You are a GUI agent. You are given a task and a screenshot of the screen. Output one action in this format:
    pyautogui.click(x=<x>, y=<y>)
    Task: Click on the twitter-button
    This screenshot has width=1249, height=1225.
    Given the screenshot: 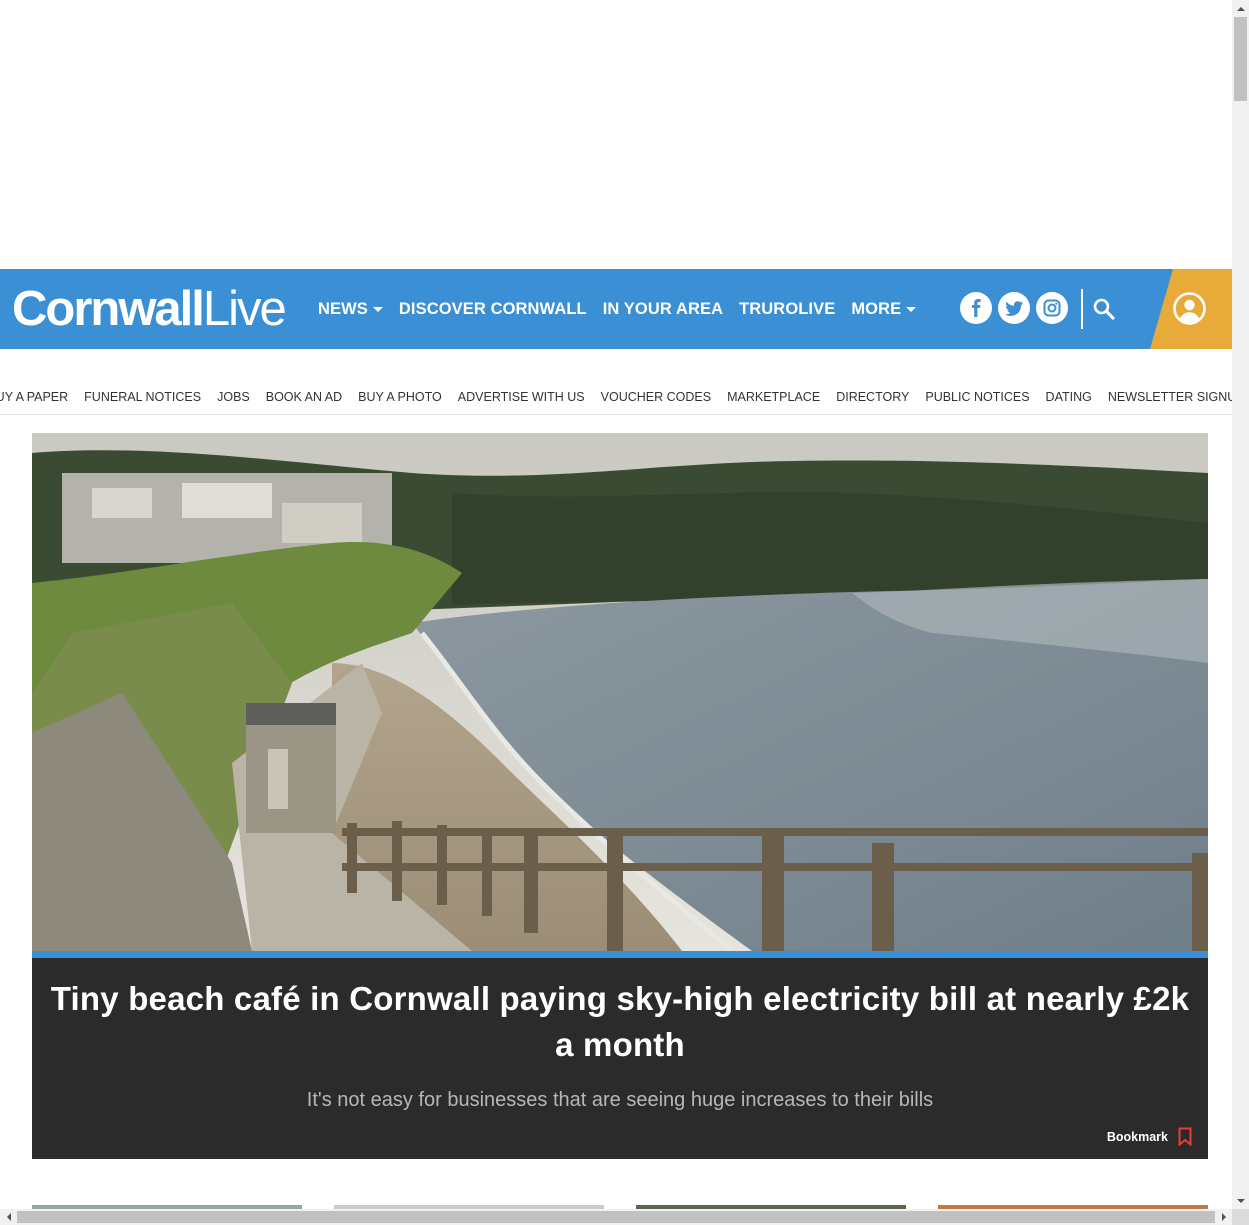 What is the action you would take?
    pyautogui.click(x=1014, y=308)
    